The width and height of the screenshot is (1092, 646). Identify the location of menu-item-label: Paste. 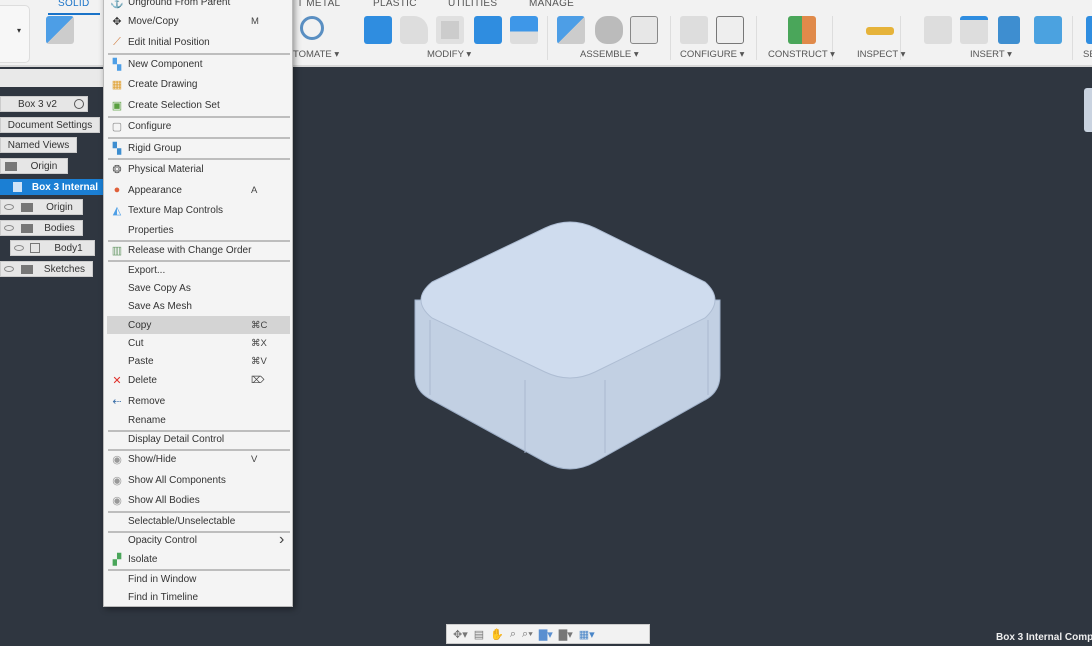
(141, 361).